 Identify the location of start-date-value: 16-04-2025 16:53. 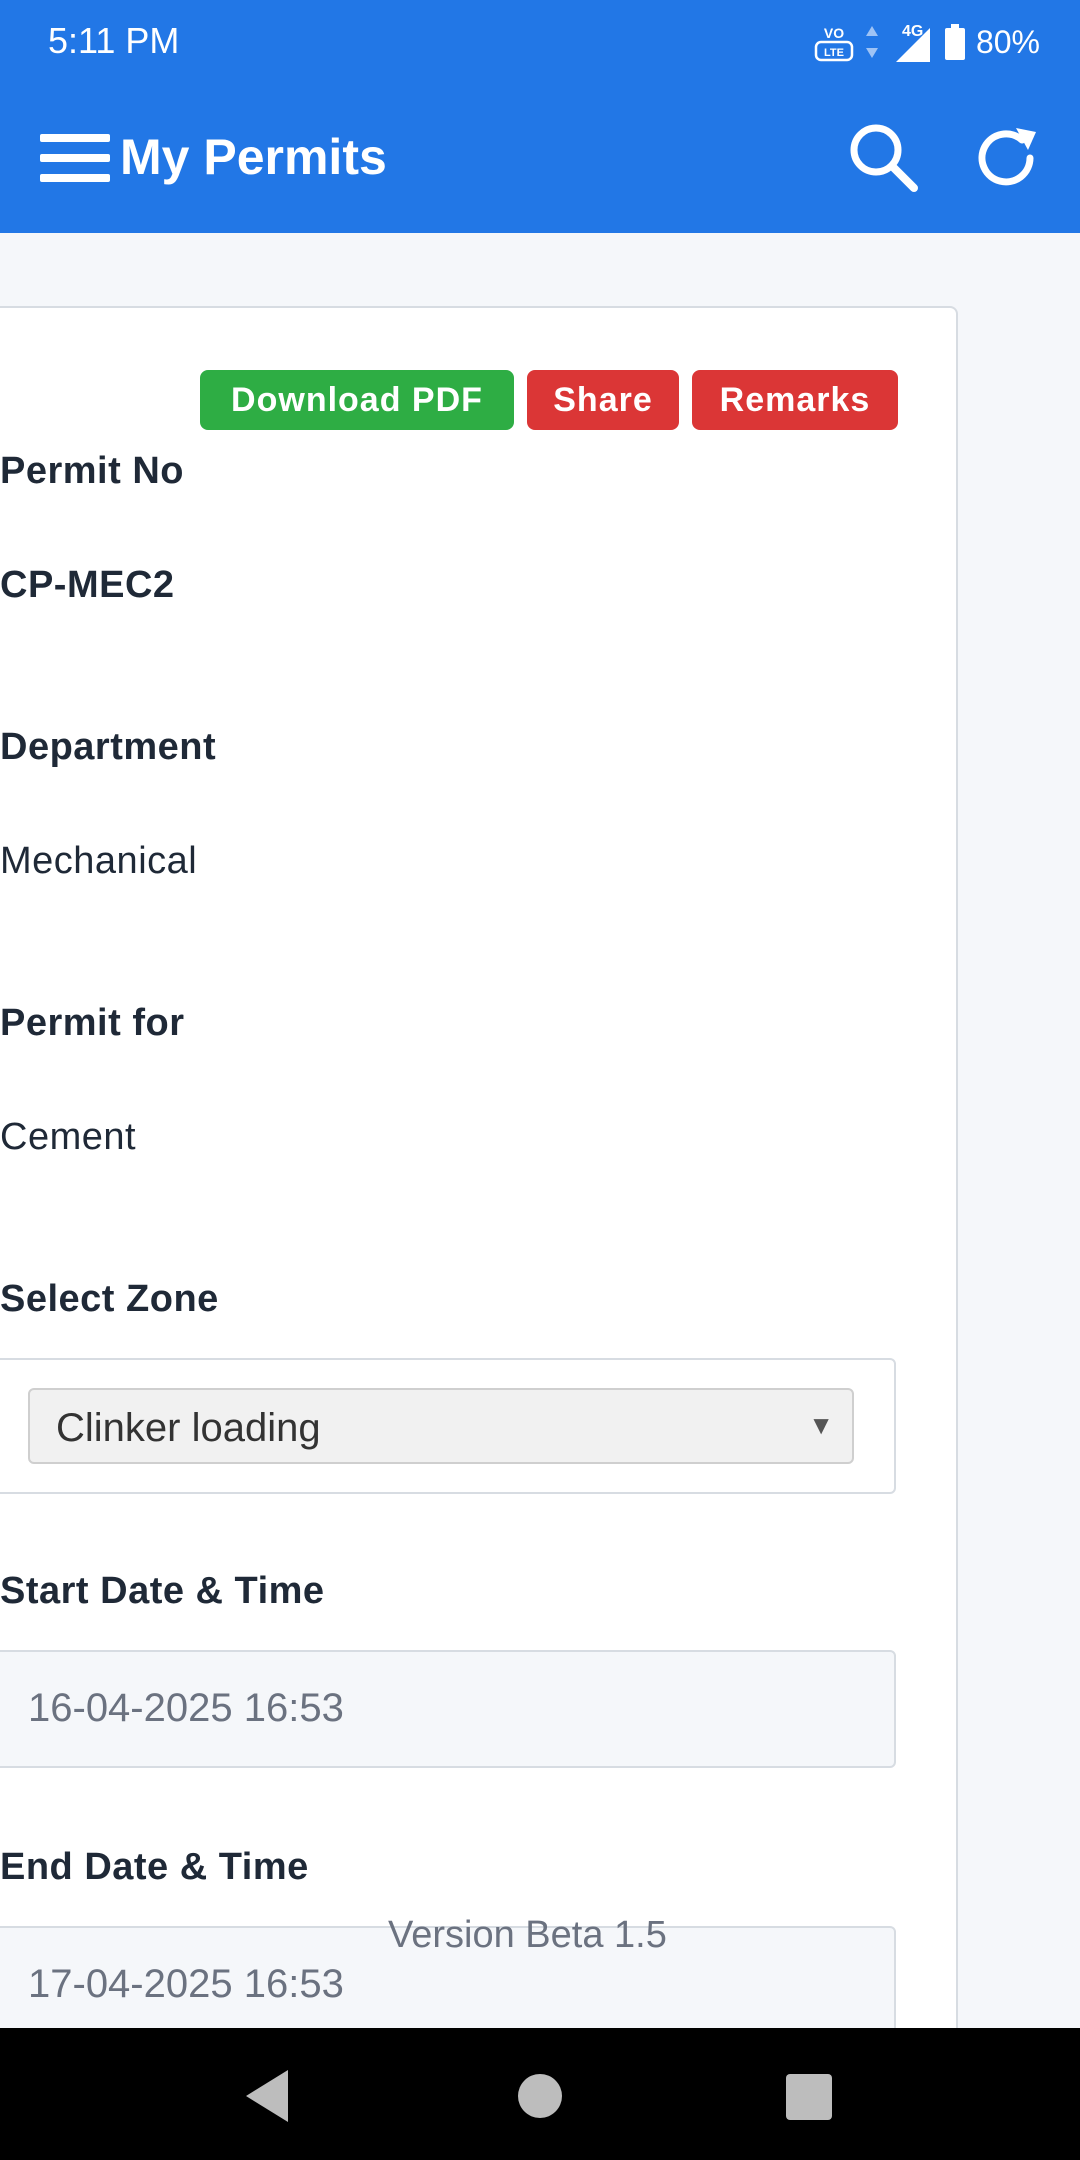
(186, 1708).